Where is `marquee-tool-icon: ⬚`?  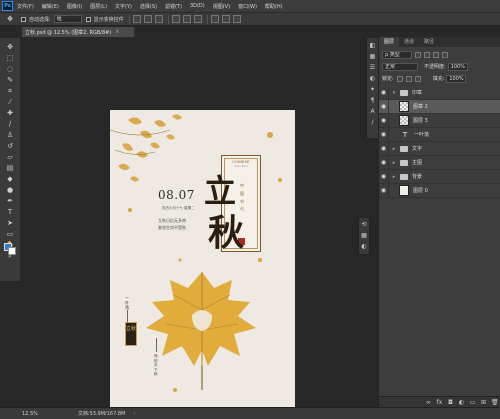 marquee-tool-icon: ⬚ is located at coordinates (10, 58).